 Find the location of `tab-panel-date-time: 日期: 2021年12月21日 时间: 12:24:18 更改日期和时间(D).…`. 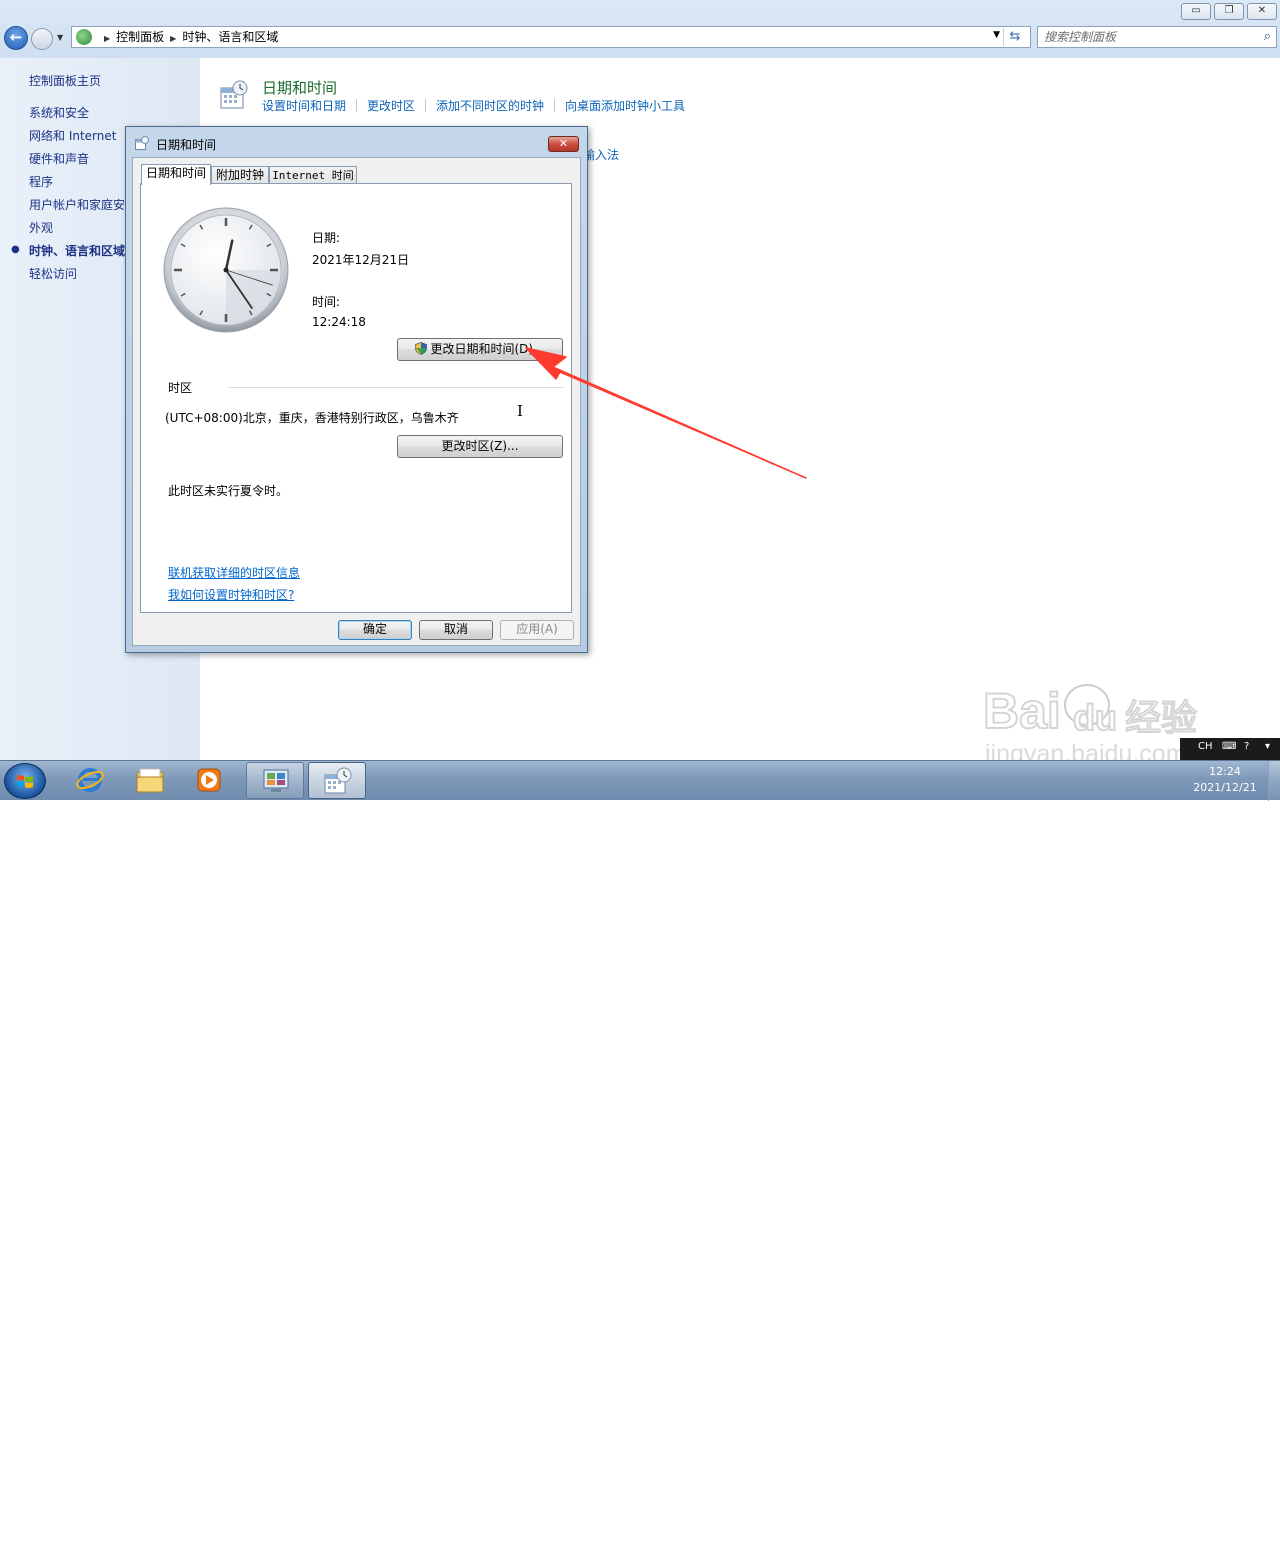

tab-panel-date-time: 日期: 2021年12月21日 时间: 12:24:18 更改日期和时间(D).… is located at coordinates (356, 398).